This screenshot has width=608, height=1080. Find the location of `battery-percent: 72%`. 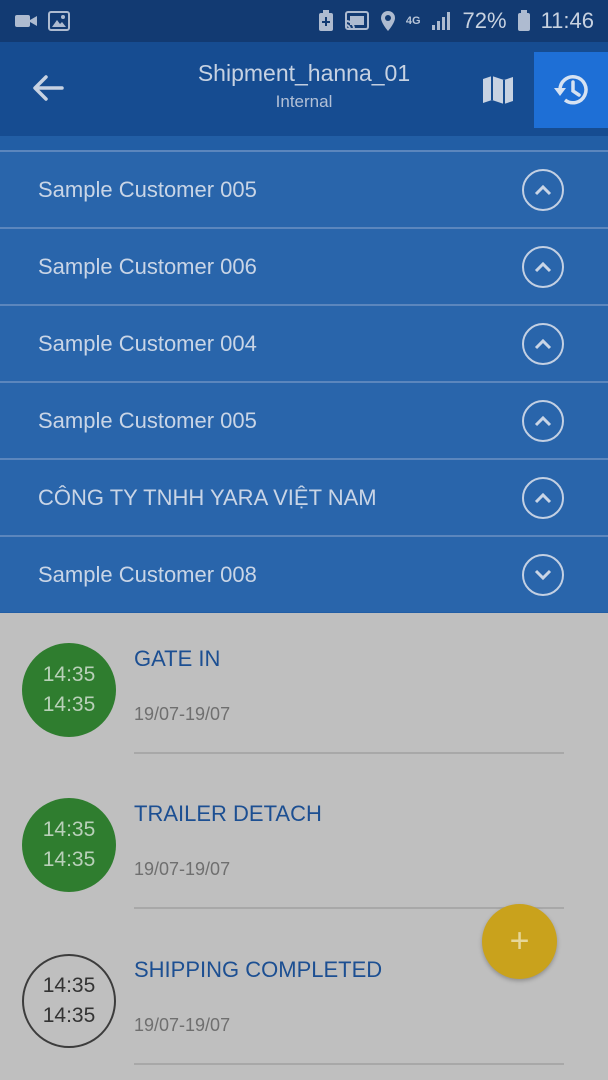

battery-percent: 72% is located at coordinates (484, 20).